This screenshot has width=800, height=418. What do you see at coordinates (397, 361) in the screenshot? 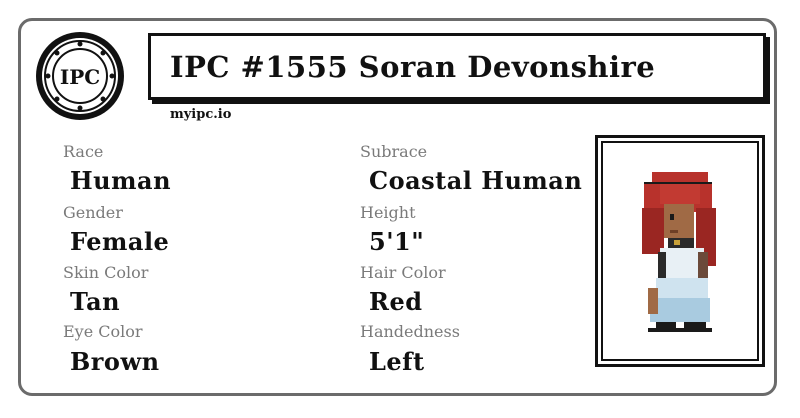
I see `handedness-value: Left` at bounding box center [397, 361].